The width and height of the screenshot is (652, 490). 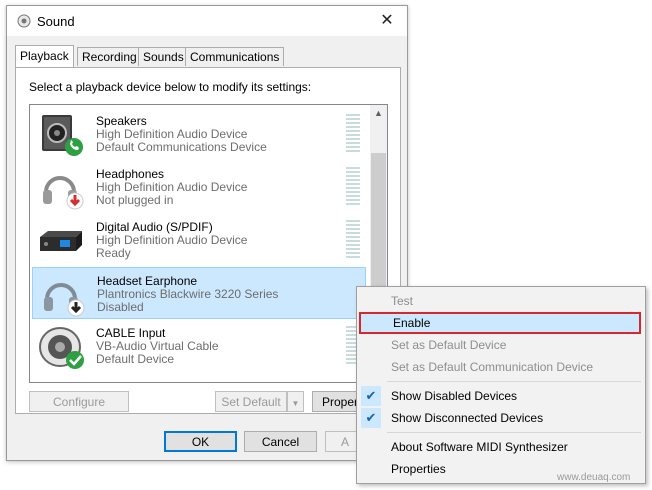 I want to click on device-description: VB-Audio Virtual Cable, so click(x=157, y=346).